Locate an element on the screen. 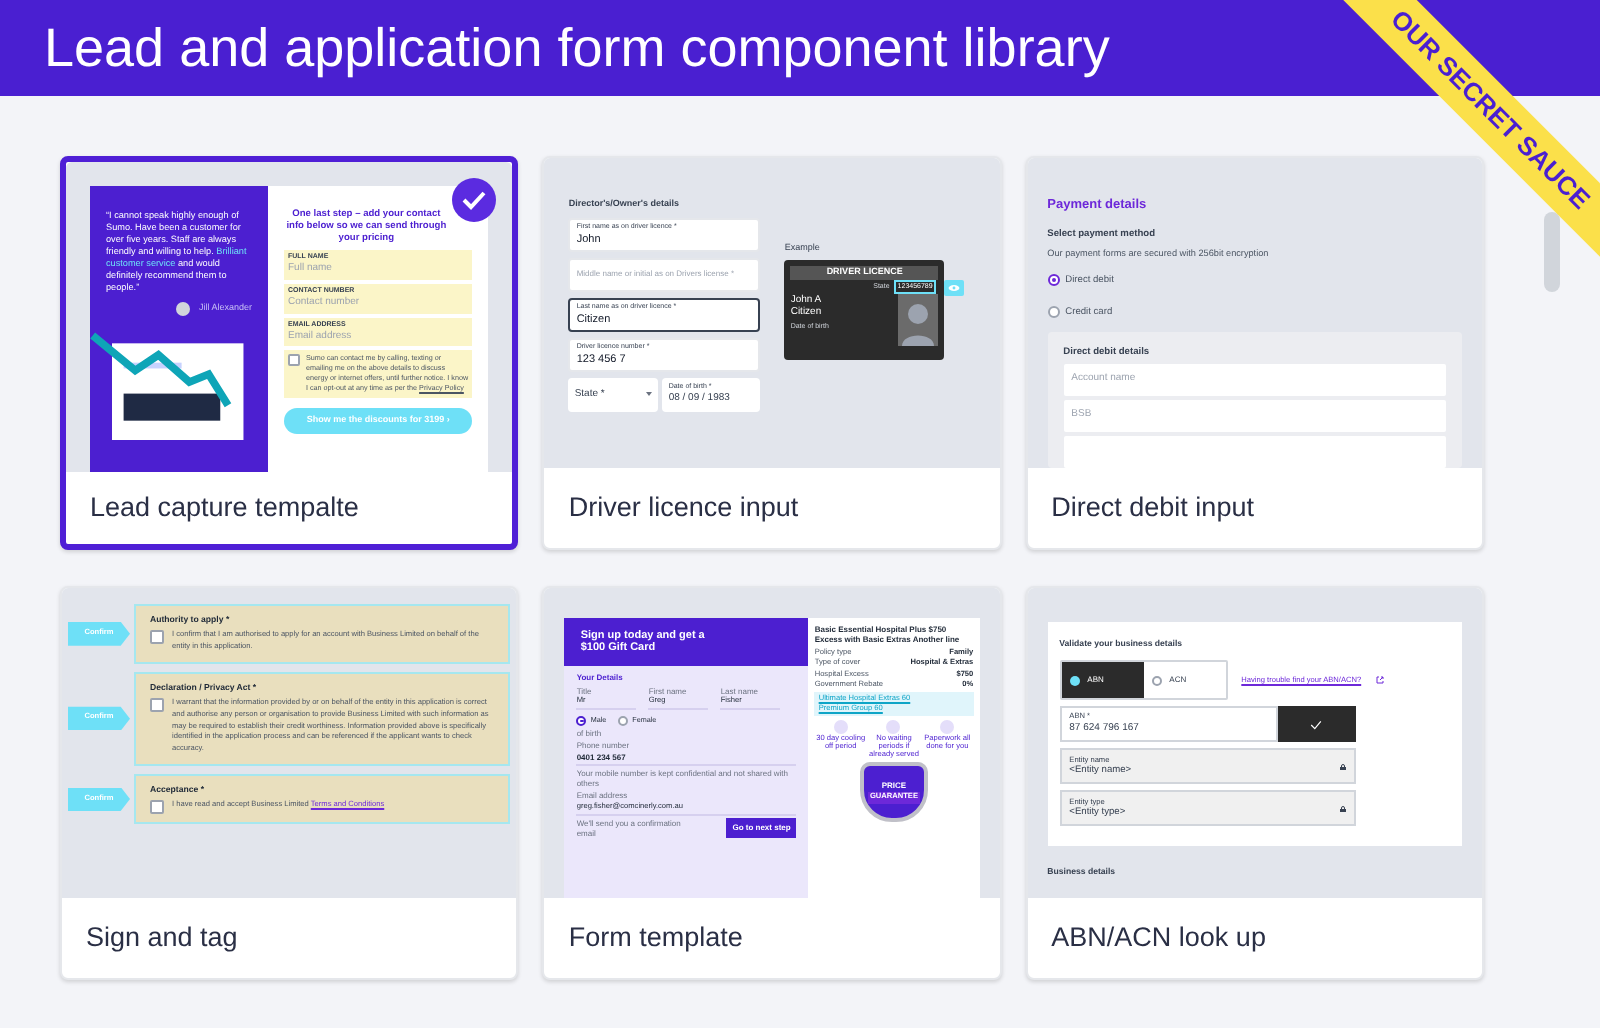  page-title: Lead and application form component library is located at coordinates (577, 48).